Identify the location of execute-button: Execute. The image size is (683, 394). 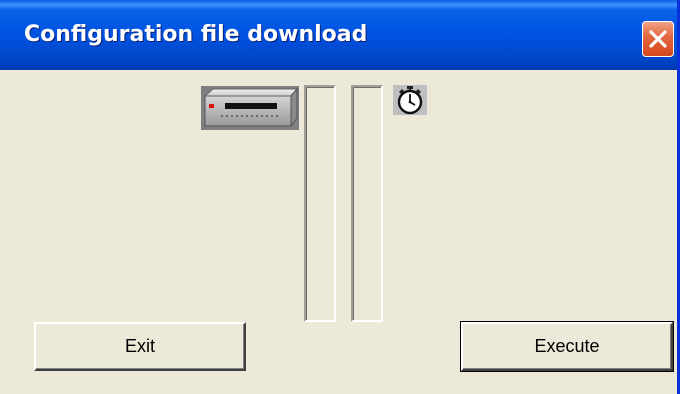
(567, 346).